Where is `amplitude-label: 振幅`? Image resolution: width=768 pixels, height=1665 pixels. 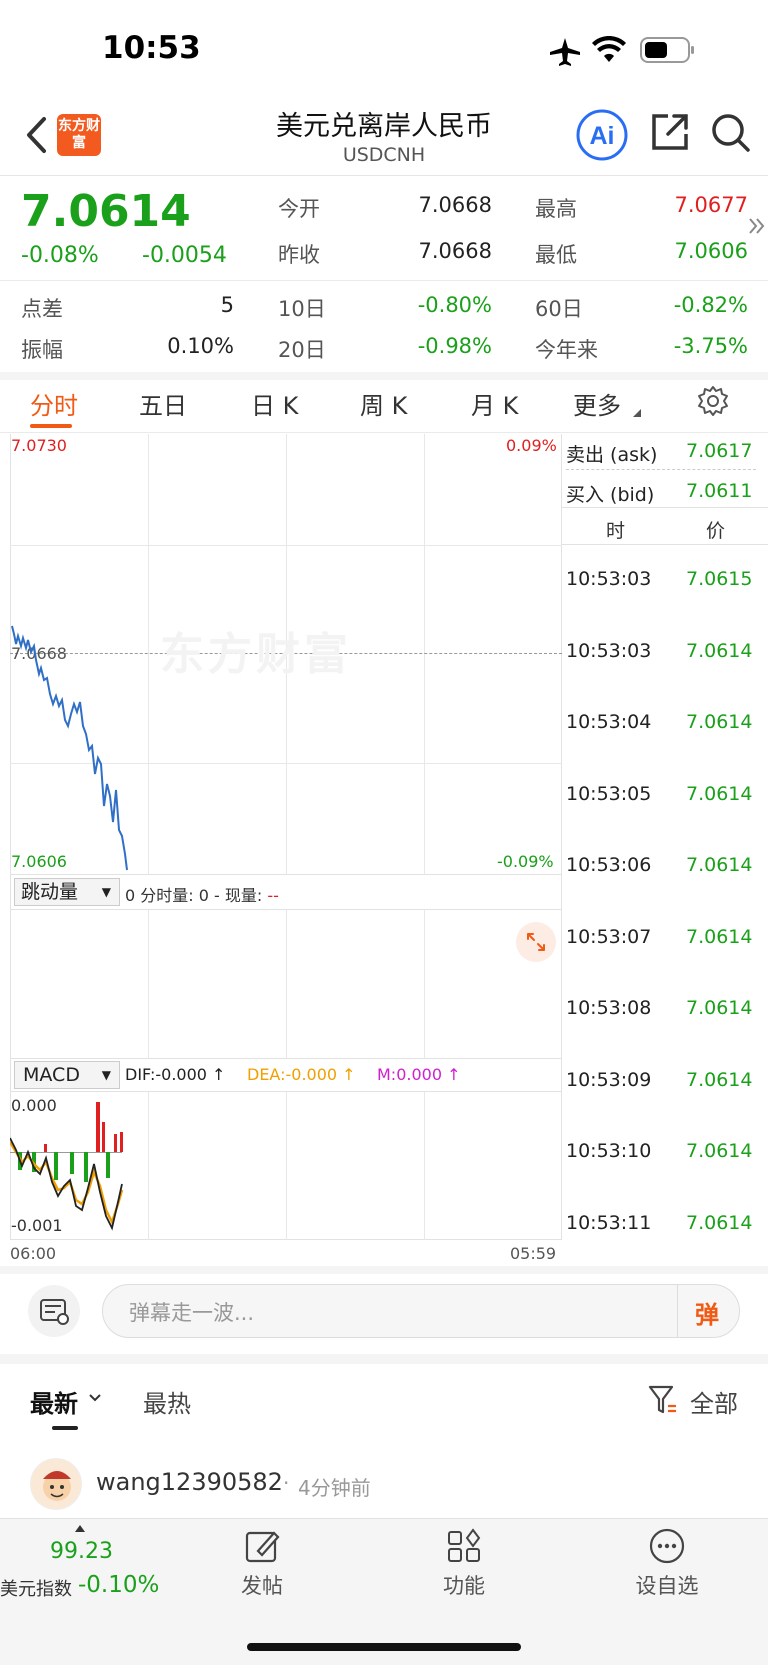 amplitude-label: 振幅 is located at coordinates (42, 350).